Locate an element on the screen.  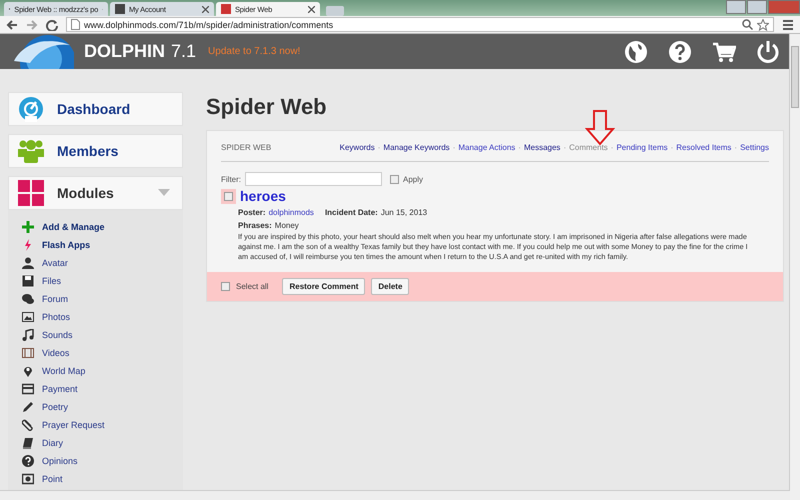
reload-icon is located at coordinates (52, 24).